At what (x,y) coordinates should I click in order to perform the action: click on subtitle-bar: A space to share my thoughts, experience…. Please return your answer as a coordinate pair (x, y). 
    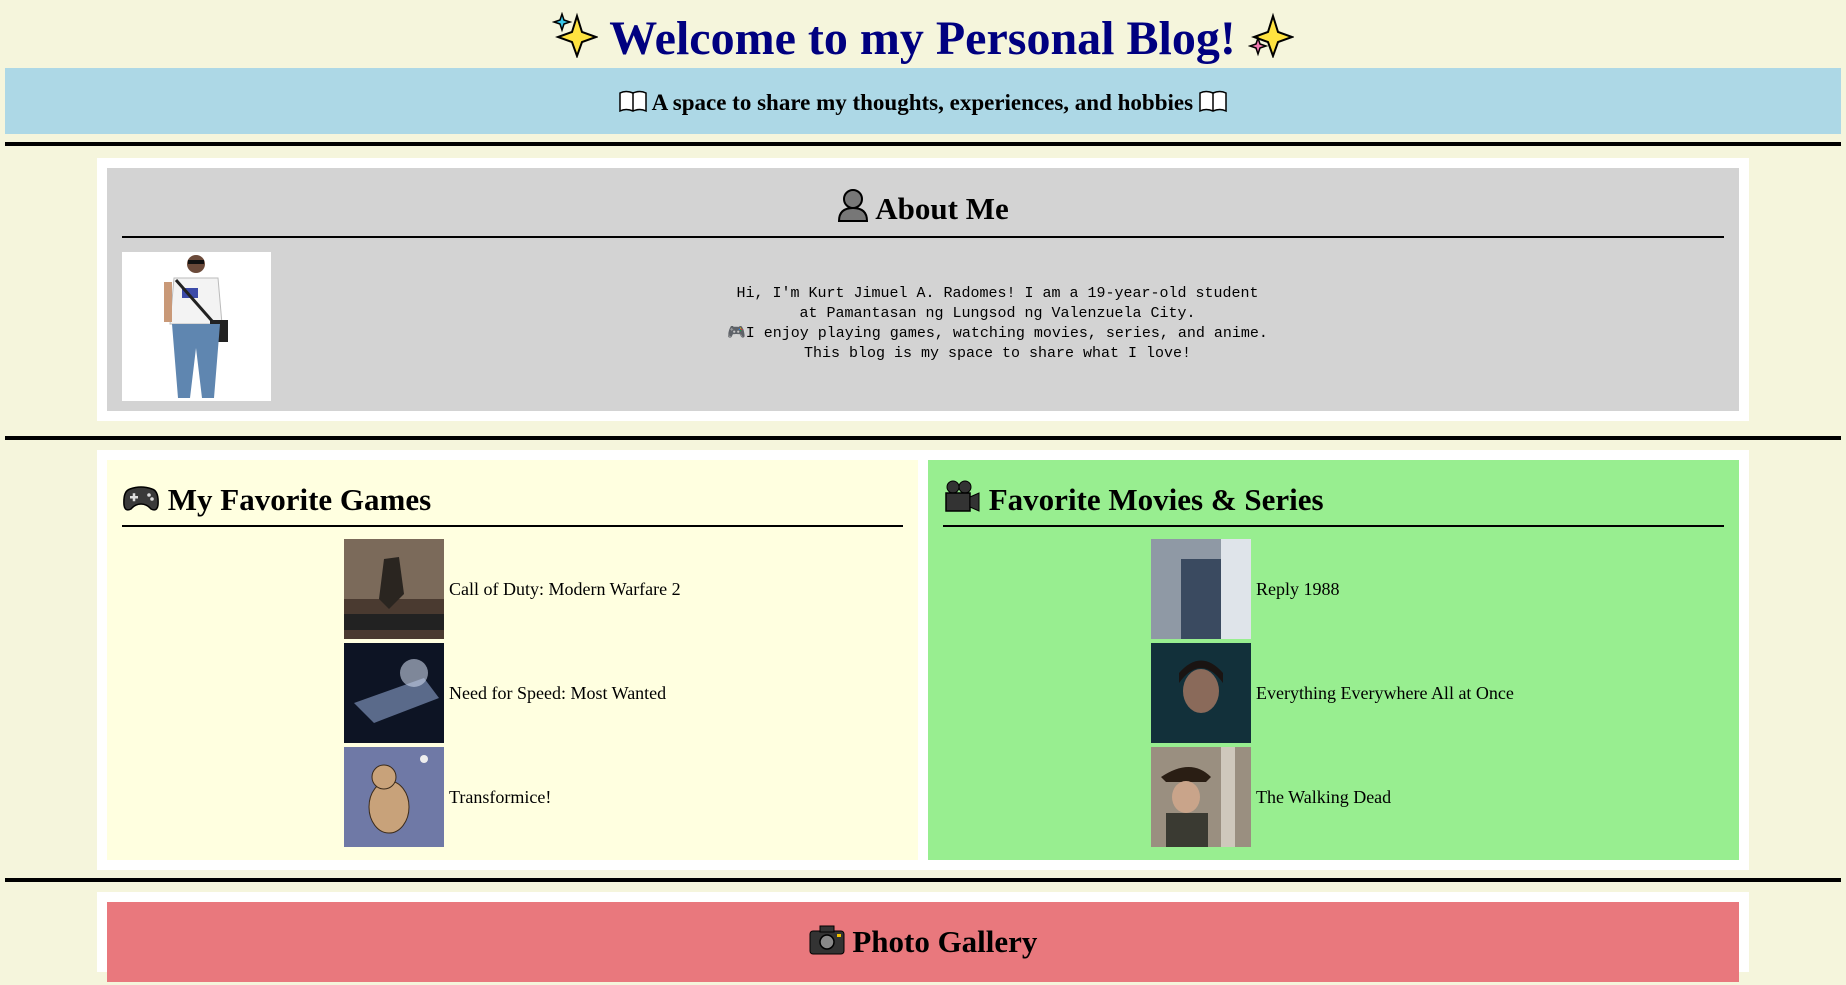
    Looking at the image, I should click on (923, 101).